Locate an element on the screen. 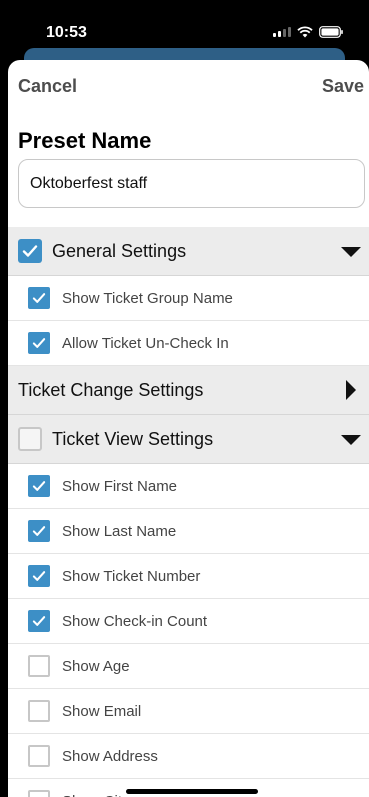  section-header: General Settings is located at coordinates (188, 251).